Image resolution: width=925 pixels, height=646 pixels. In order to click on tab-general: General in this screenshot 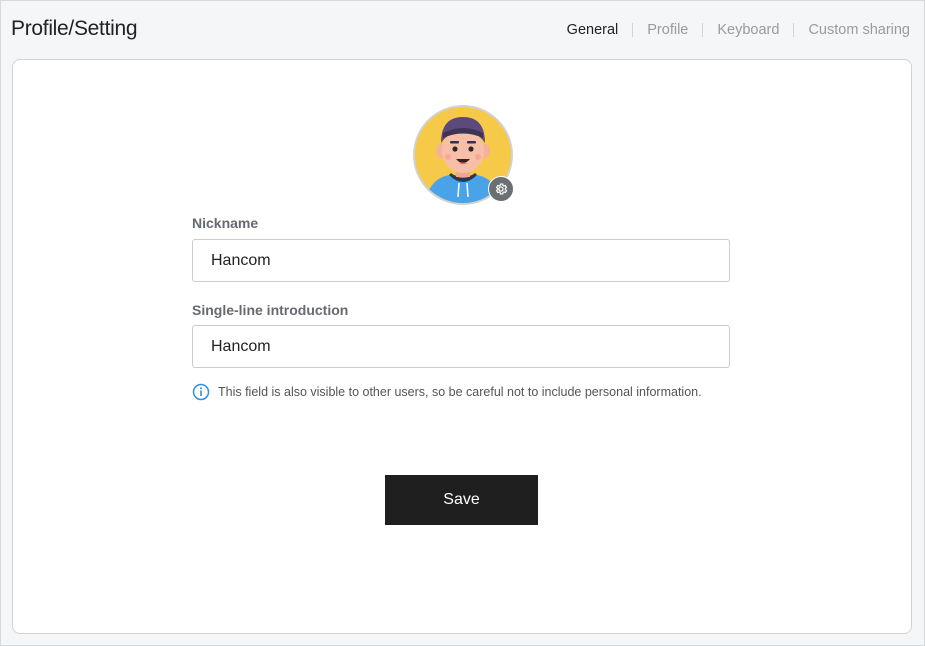, I will do `click(593, 30)`.